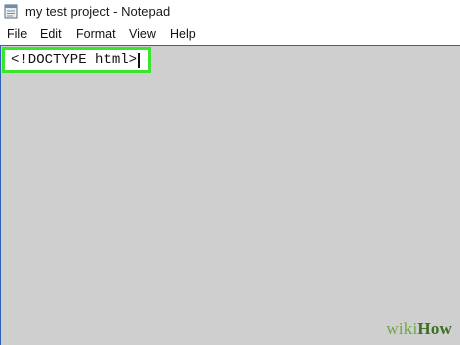 Image resolution: width=460 pixels, height=345 pixels. Describe the element at coordinates (17, 34) in the screenshot. I see `menu-file: File` at that location.